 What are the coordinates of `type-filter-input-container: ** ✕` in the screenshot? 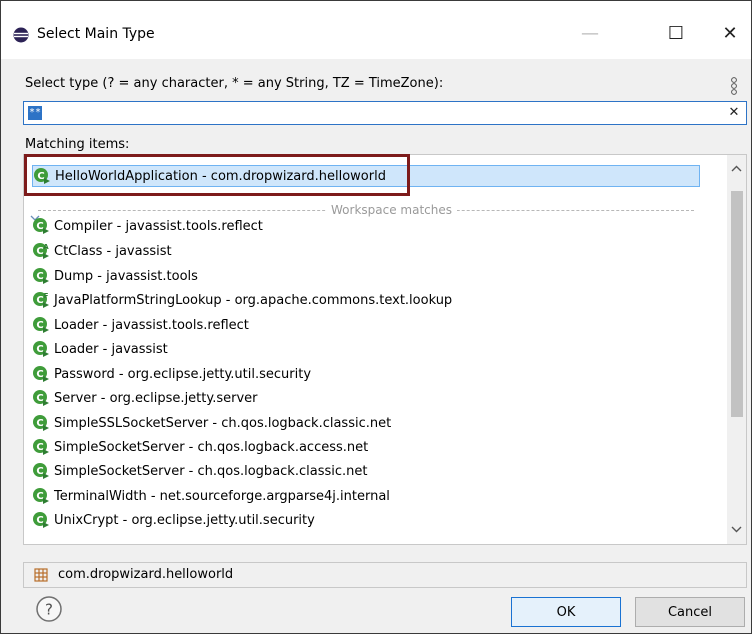 It's located at (385, 113).